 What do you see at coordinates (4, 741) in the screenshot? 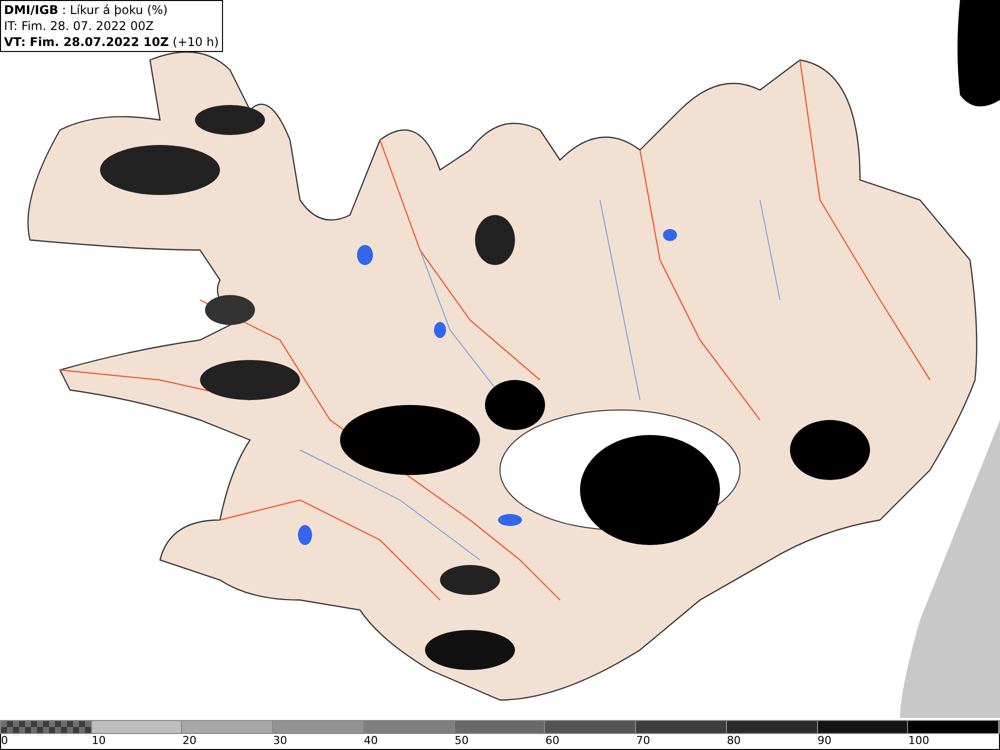
I see `scale-label: 0` at bounding box center [4, 741].